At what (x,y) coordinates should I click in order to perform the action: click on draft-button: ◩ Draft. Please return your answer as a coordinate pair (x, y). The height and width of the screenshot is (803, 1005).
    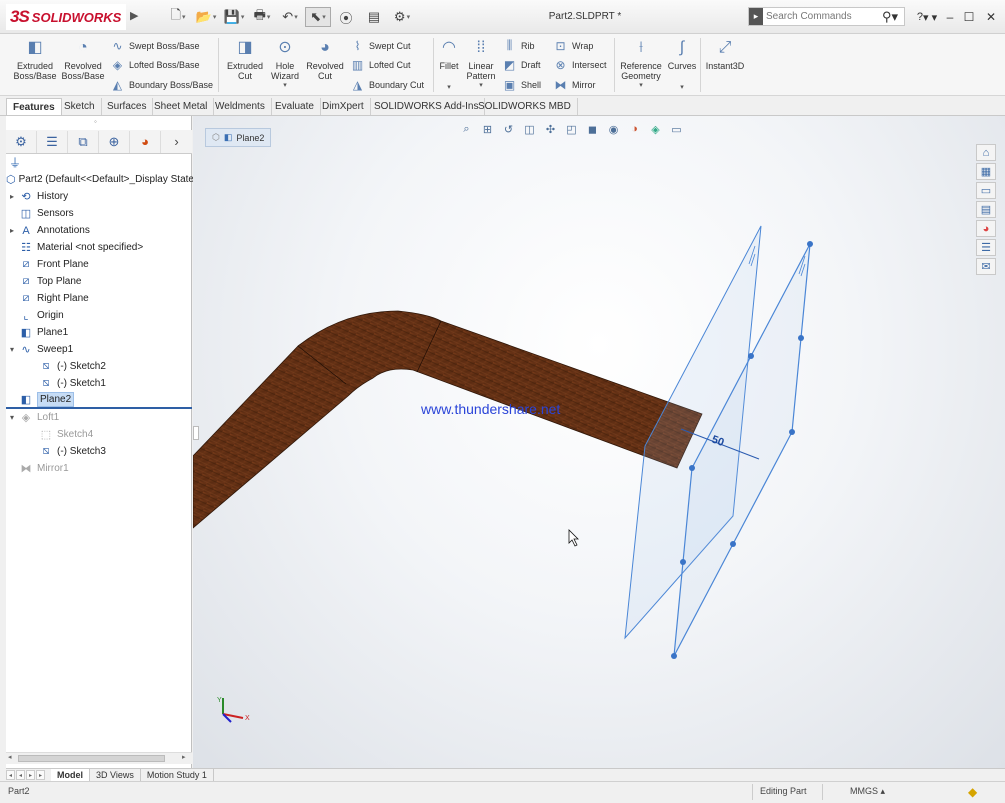
    Looking at the image, I should click on (521, 64).